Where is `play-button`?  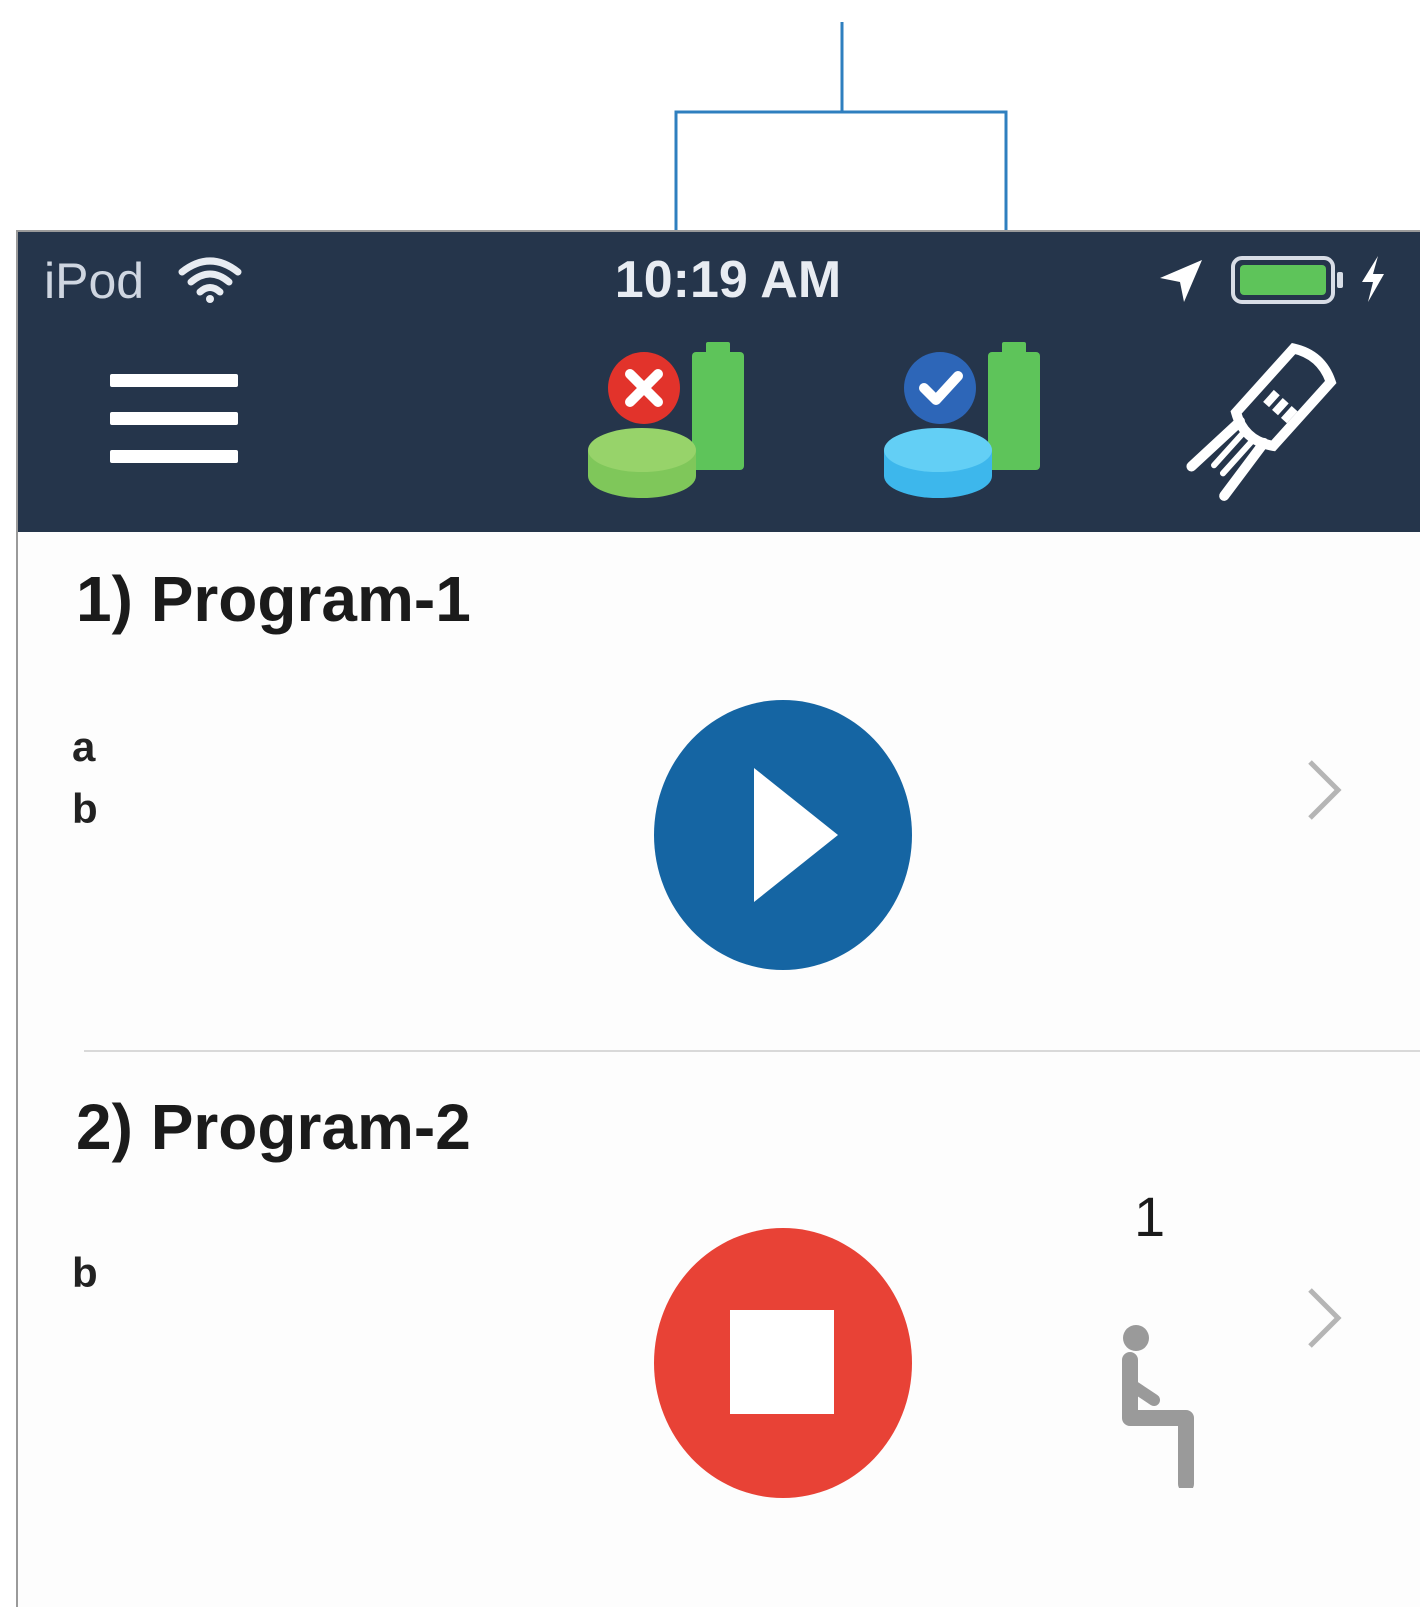 play-button is located at coordinates (783, 835).